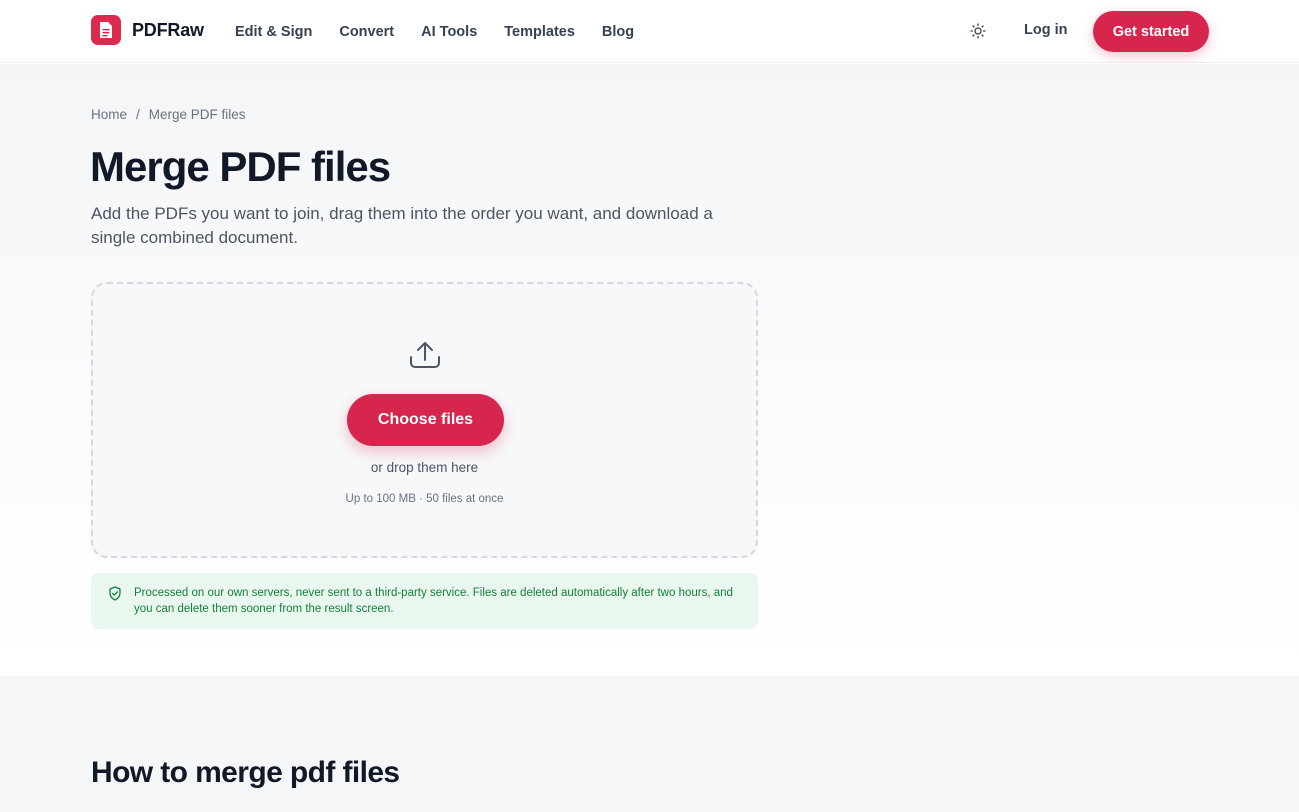 The width and height of the screenshot is (1299, 812). What do you see at coordinates (106, 30) in the screenshot?
I see `pdf-document-icon` at bounding box center [106, 30].